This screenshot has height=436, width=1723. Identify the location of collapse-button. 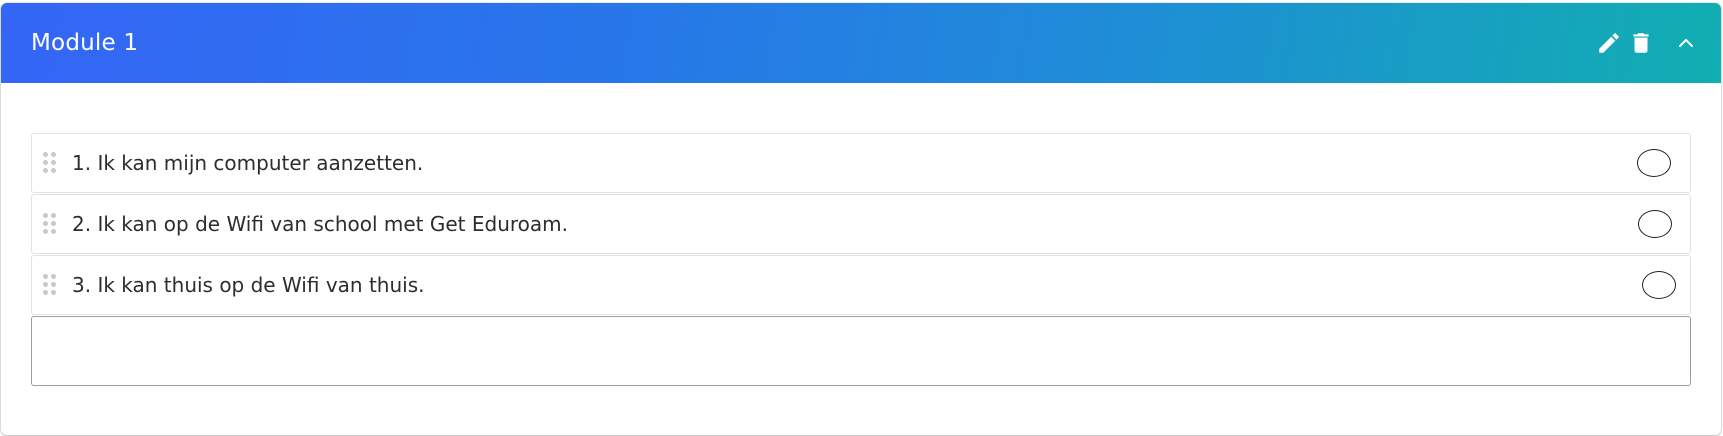
(1686, 43).